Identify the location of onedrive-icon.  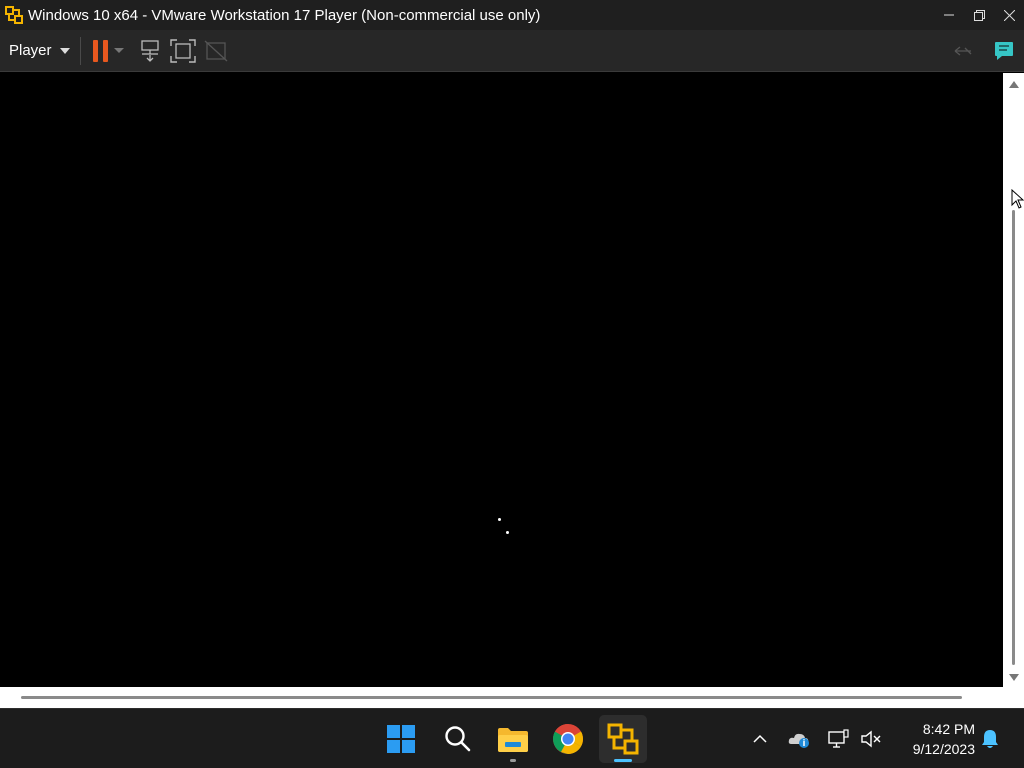
(798, 740).